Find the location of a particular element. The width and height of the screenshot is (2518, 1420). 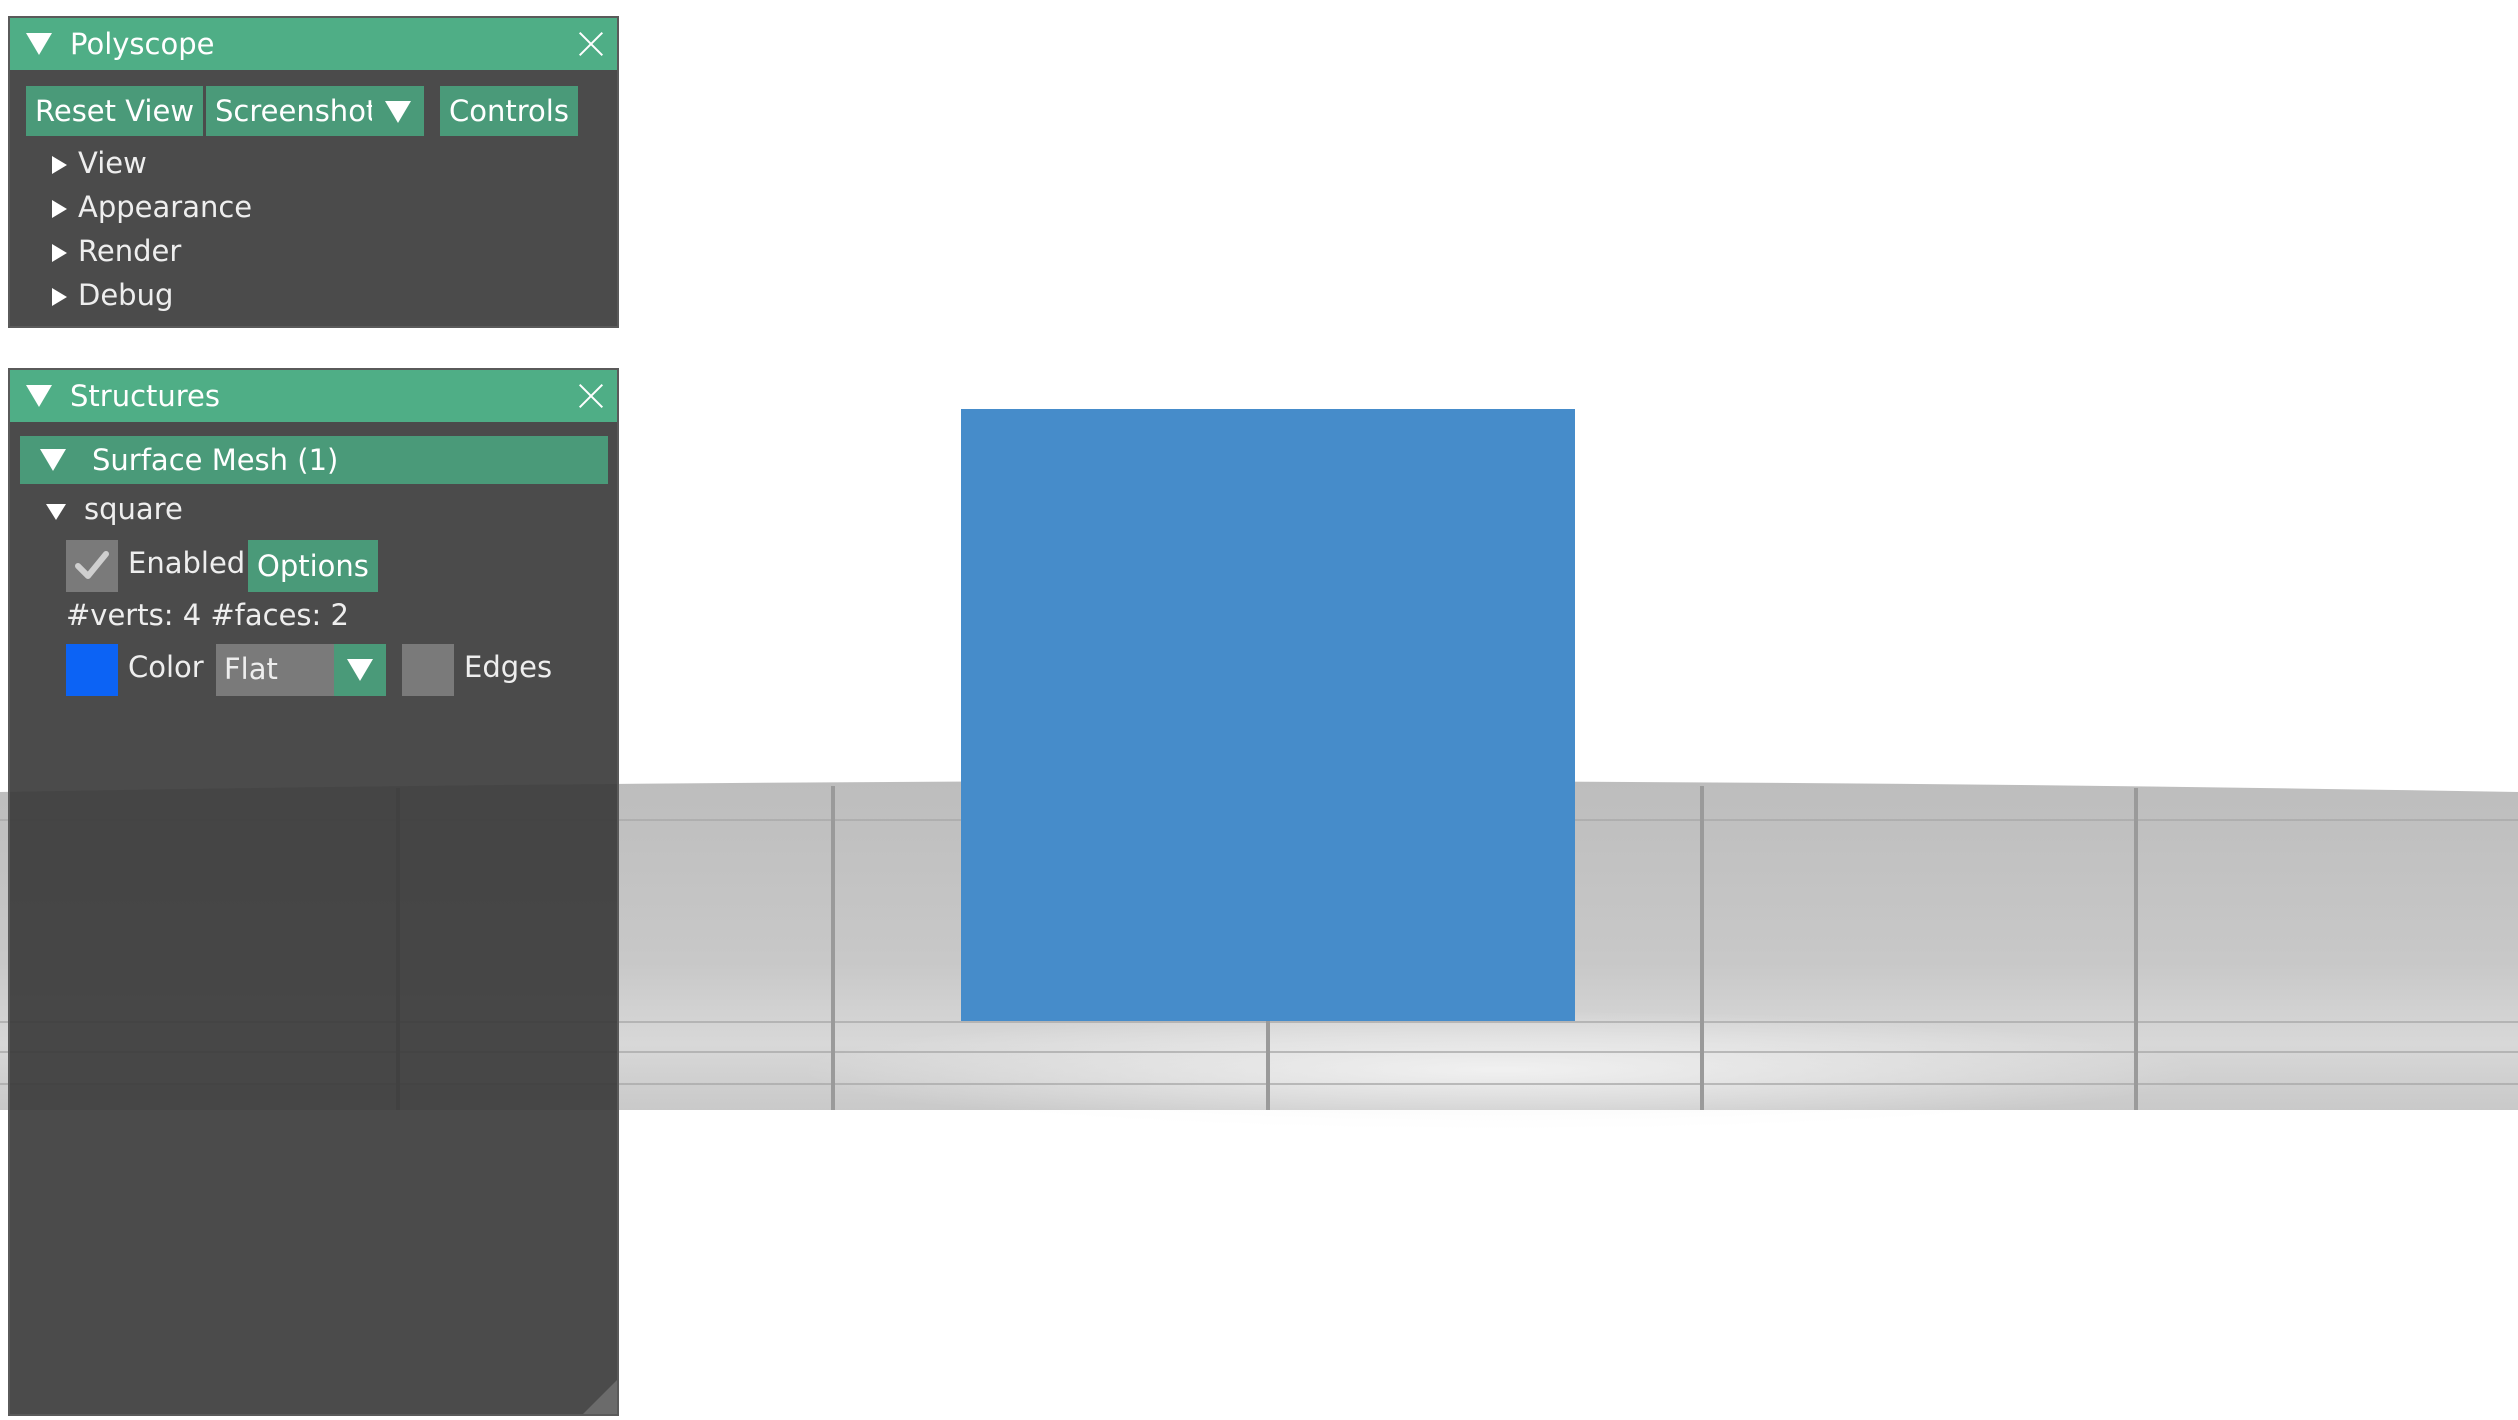

mesh-stats: #verts: 4 #faces: 2 is located at coordinates (207, 615).